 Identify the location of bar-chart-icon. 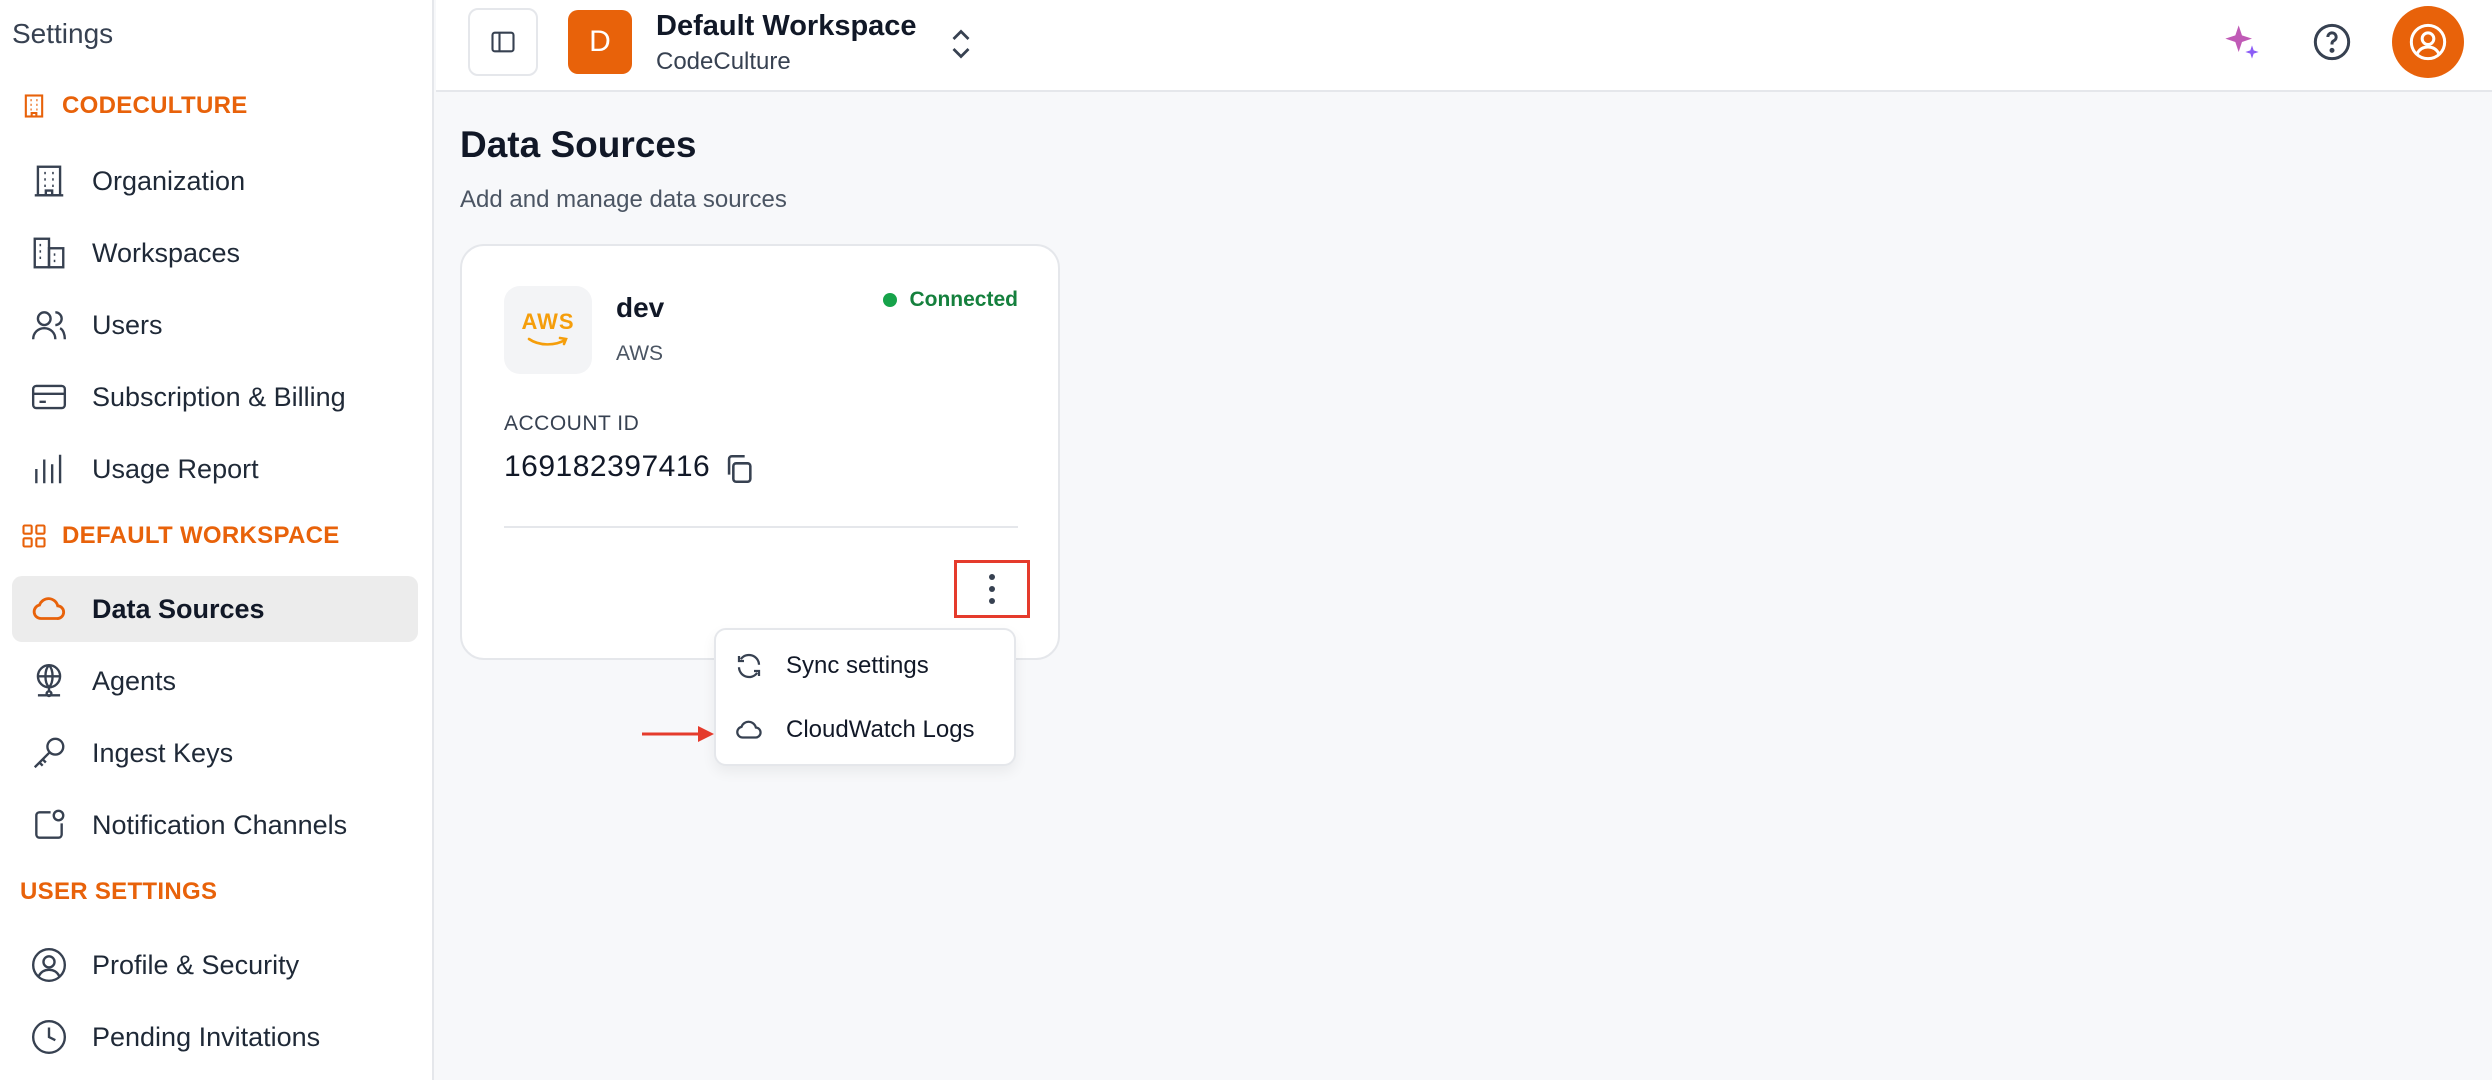
(48, 469).